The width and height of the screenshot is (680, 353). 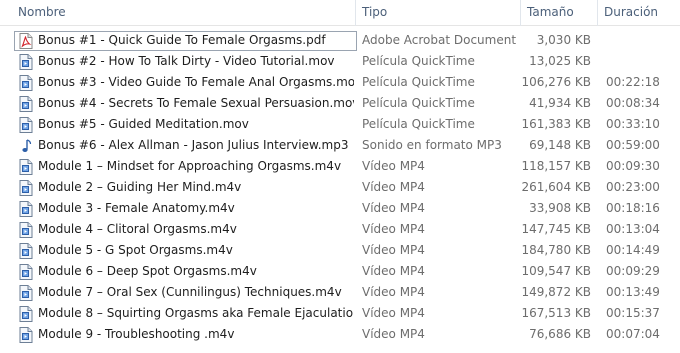 What do you see at coordinates (556, 250) in the screenshot?
I see `file-size: 184,780 KB` at bounding box center [556, 250].